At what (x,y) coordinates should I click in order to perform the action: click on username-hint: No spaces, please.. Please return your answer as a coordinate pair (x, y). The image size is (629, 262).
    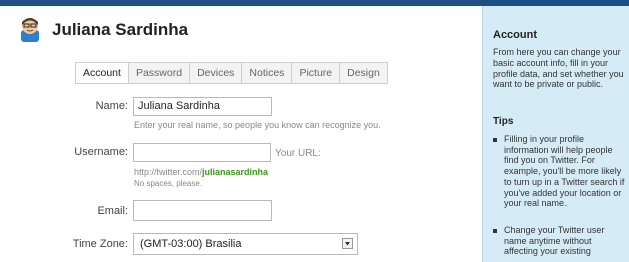
    Looking at the image, I should click on (168, 183).